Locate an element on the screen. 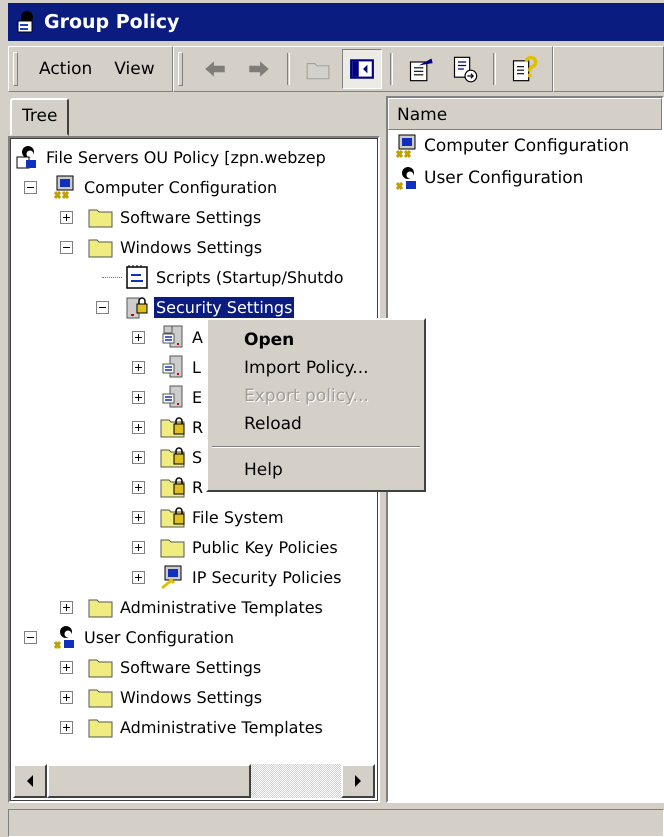  tree-item: S is located at coordinates (197, 457).